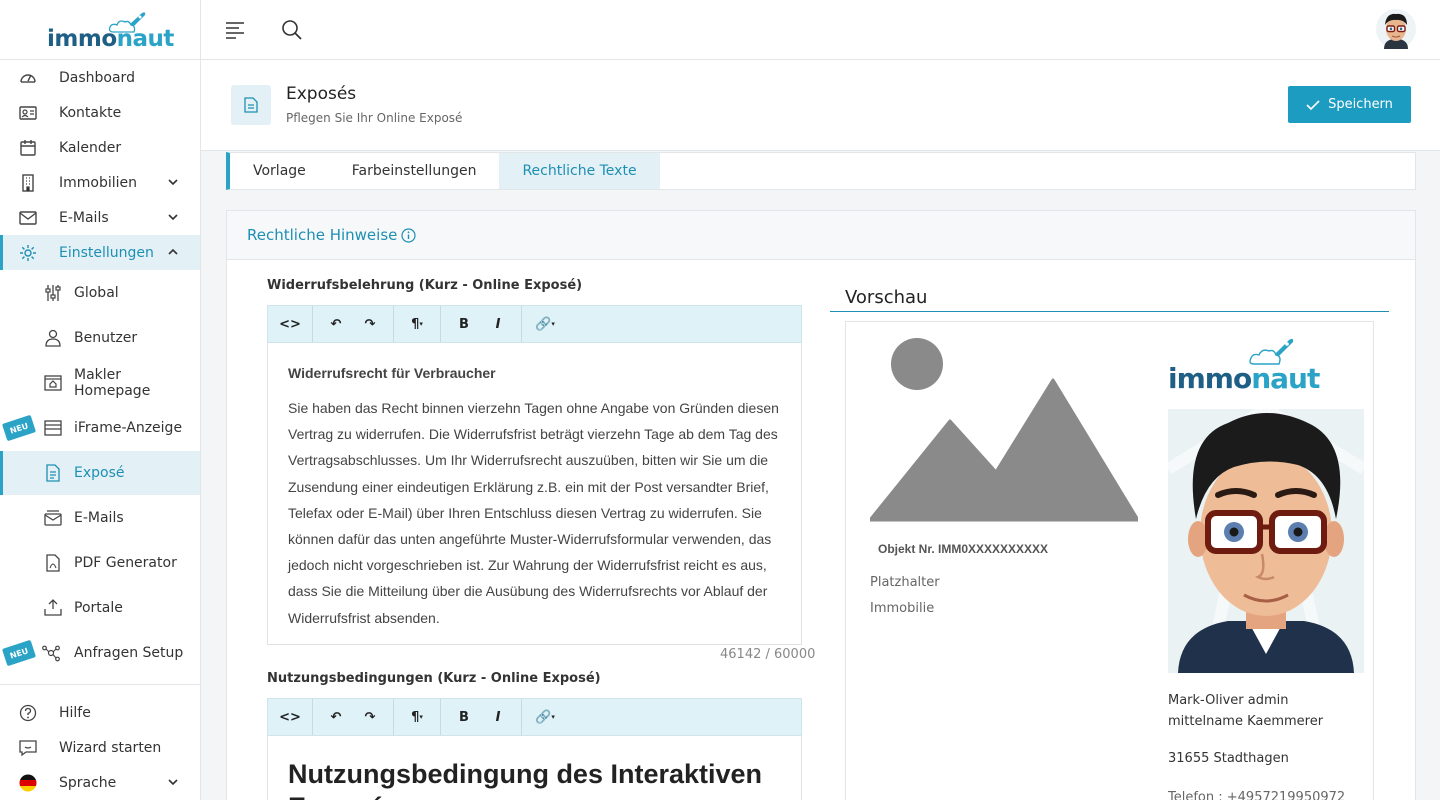 The width and height of the screenshot is (1440, 800). What do you see at coordinates (106, 252) in the screenshot?
I see `sidebar-item-label: Einstellungen` at bounding box center [106, 252].